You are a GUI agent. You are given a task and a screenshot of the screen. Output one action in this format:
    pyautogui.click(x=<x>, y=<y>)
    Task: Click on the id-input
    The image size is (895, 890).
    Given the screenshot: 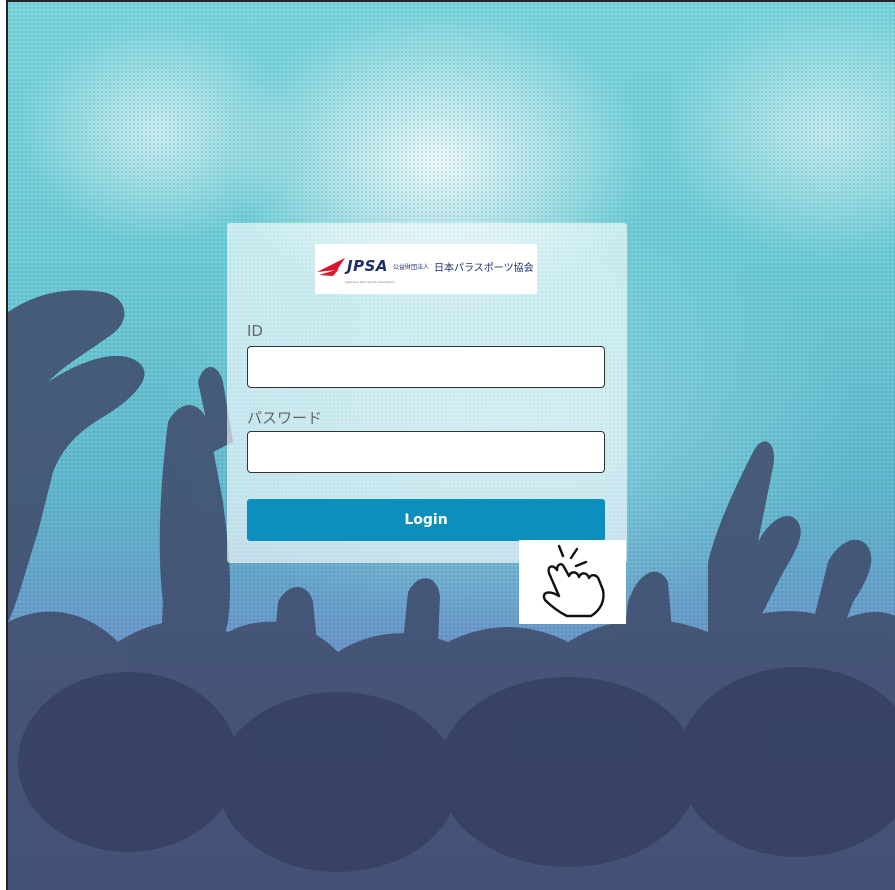 What is the action you would take?
    pyautogui.click(x=426, y=367)
    